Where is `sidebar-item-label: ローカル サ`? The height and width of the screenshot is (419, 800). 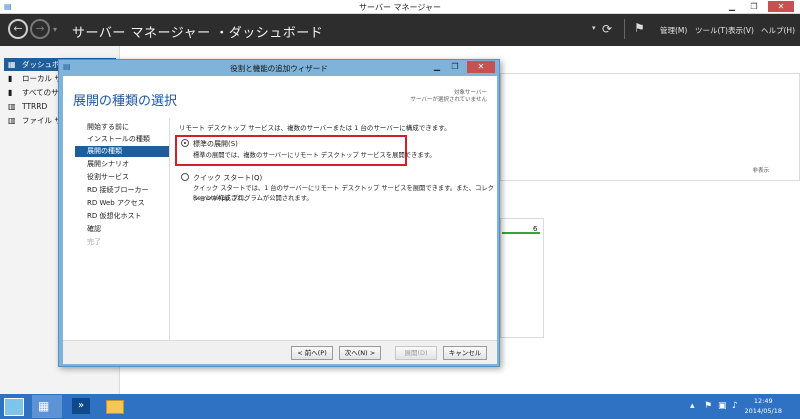
sidebar-item-label: ローカル サ is located at coordinates (42, 78).